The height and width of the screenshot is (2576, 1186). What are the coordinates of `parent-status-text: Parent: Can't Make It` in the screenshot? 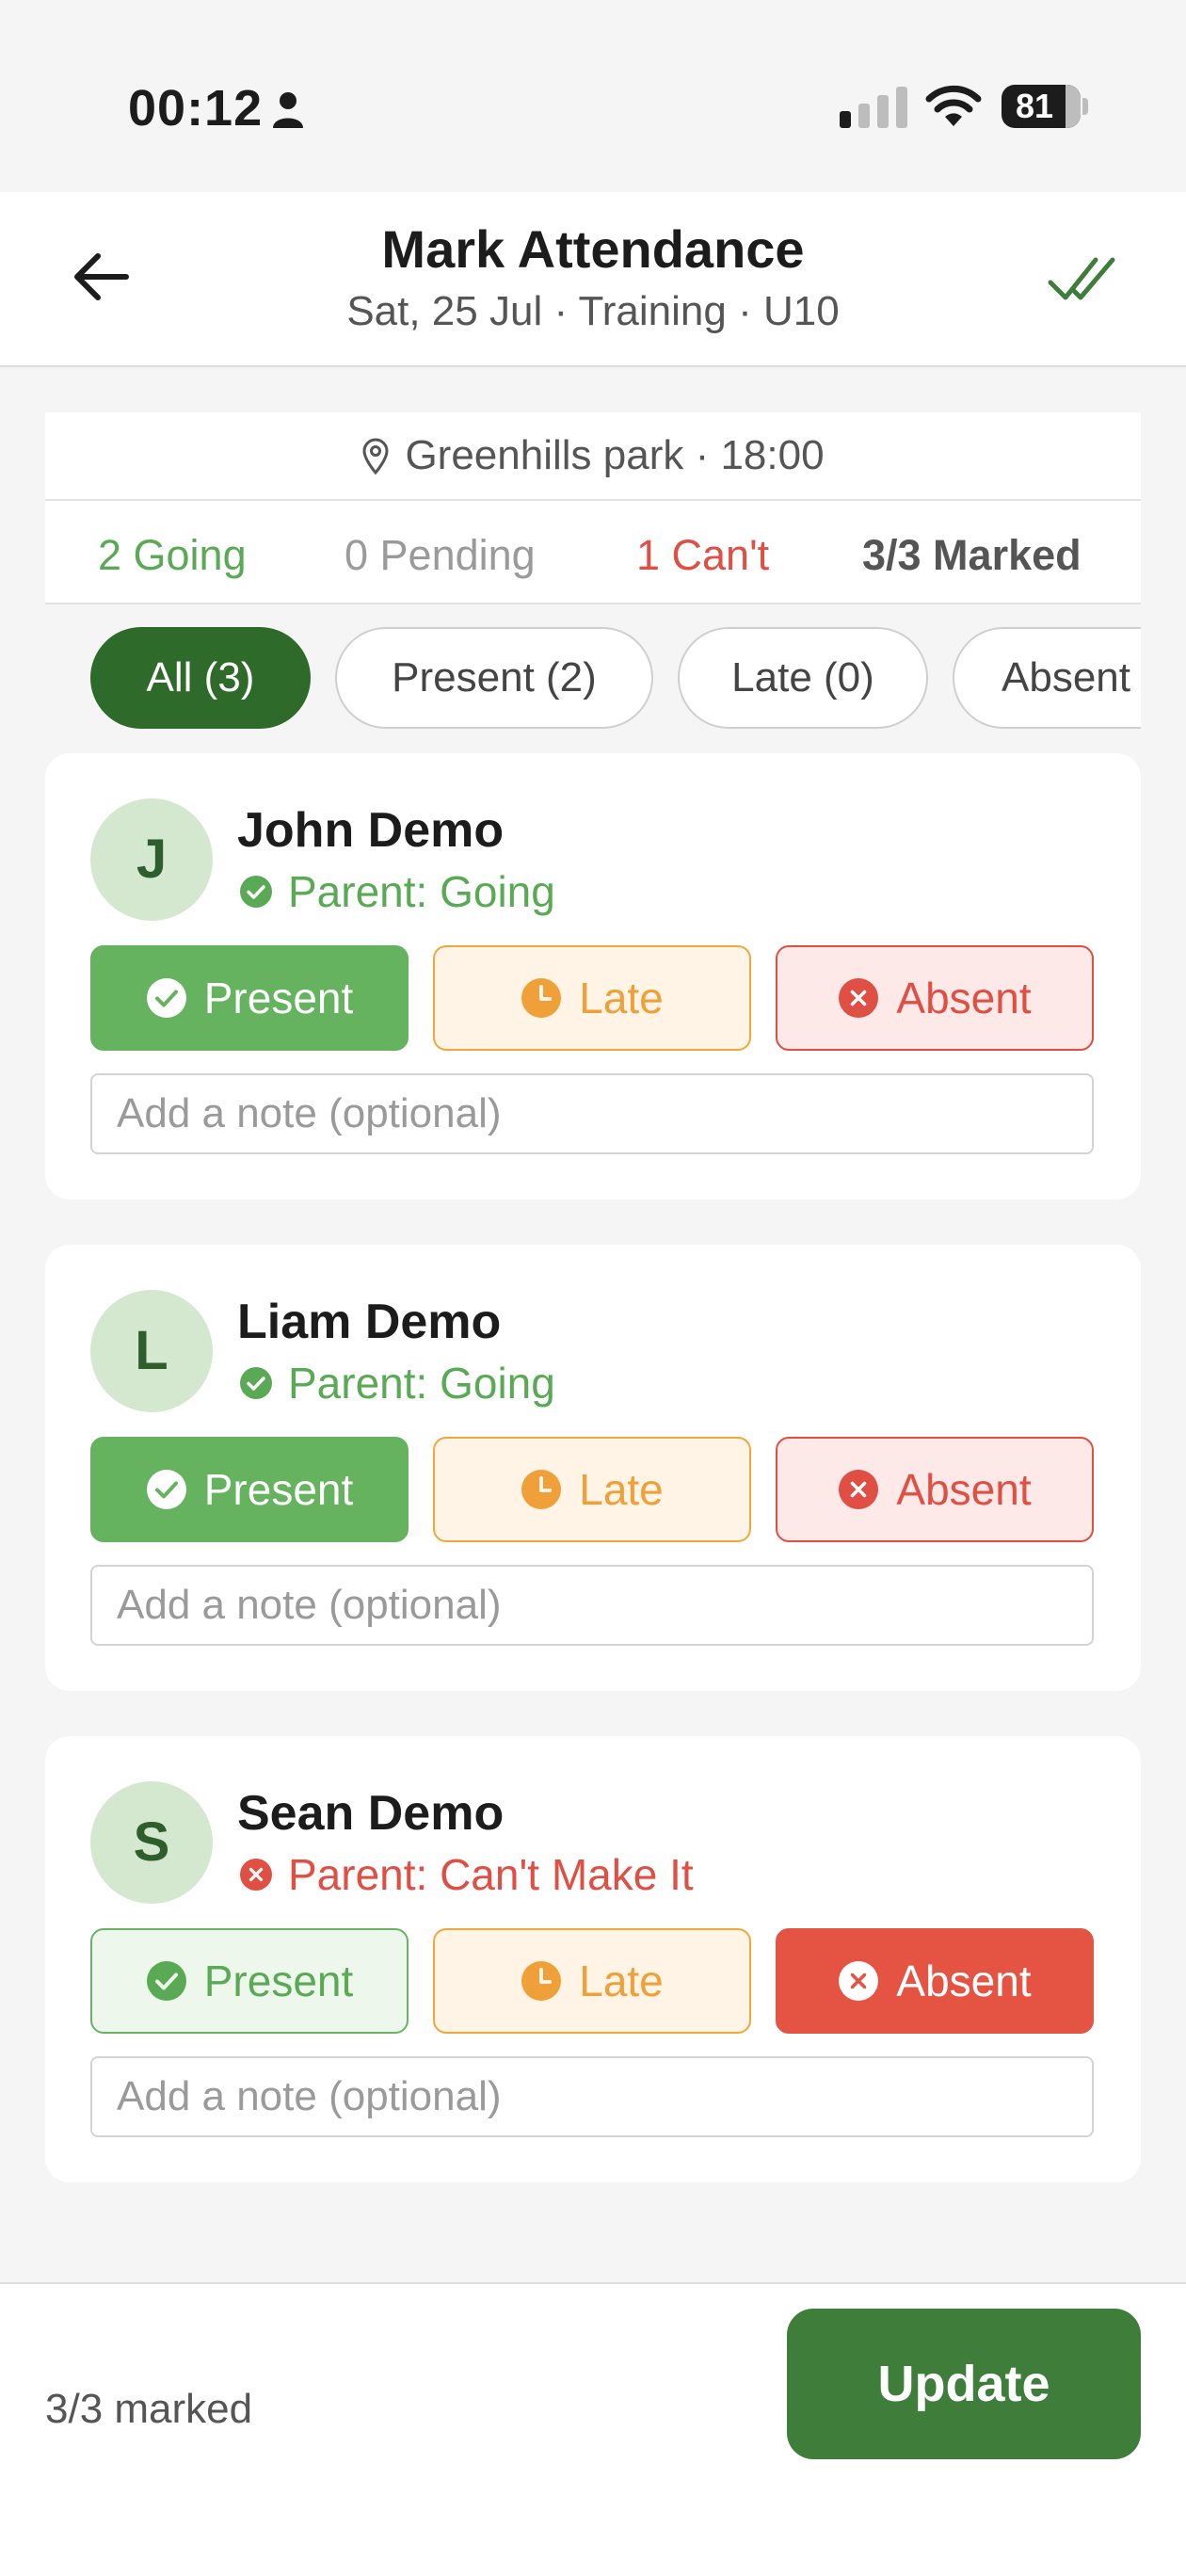 It's located at (491, 1874).